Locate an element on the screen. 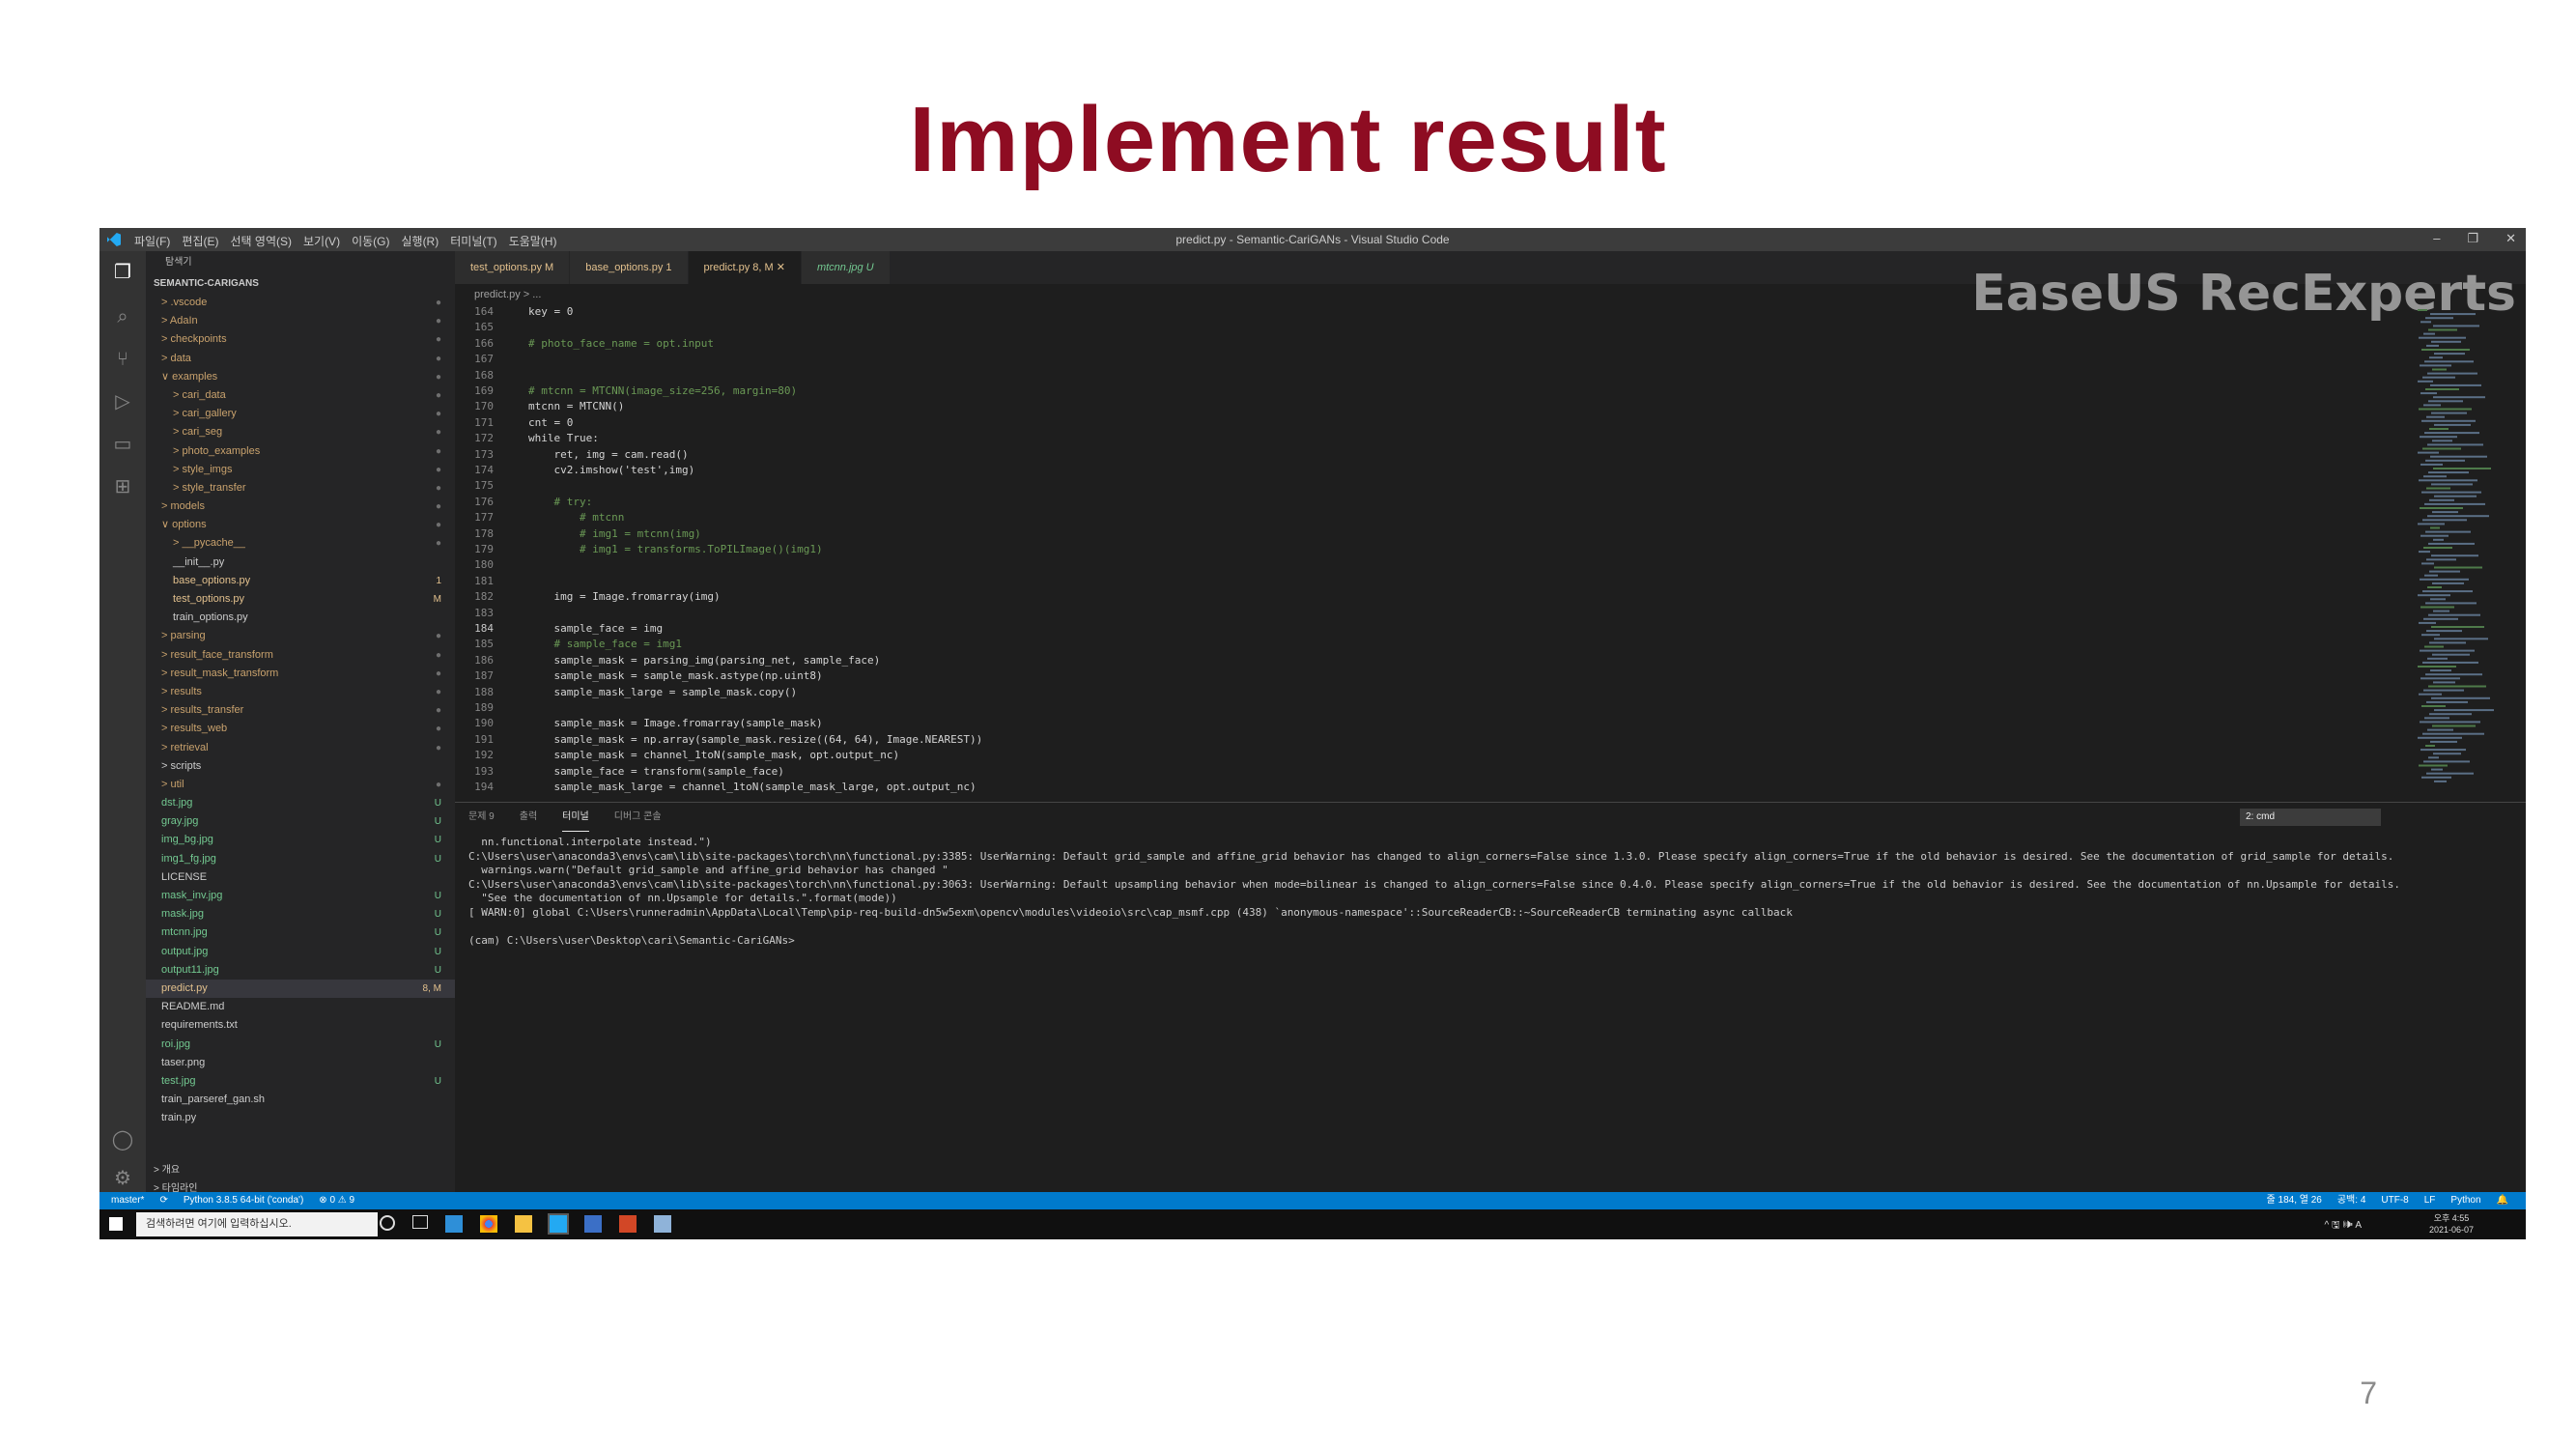  search-icon: ⌕ is located at coordinates (122, 316).